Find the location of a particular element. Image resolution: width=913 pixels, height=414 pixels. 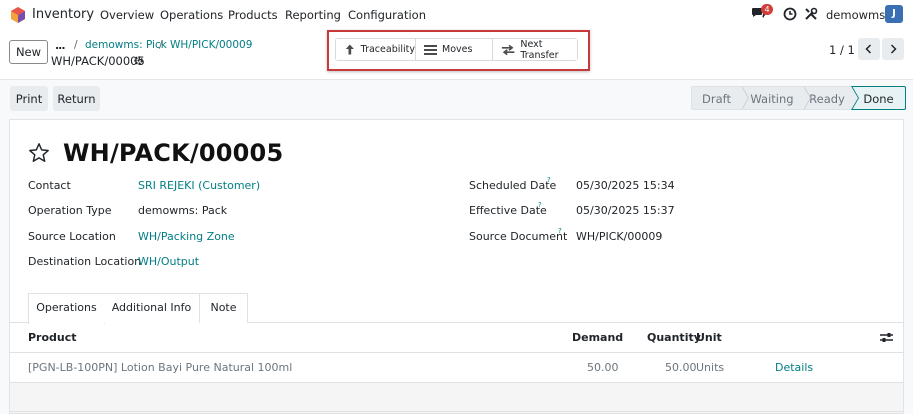

traceability-button: Traceability is located at coordinates (376, 49).